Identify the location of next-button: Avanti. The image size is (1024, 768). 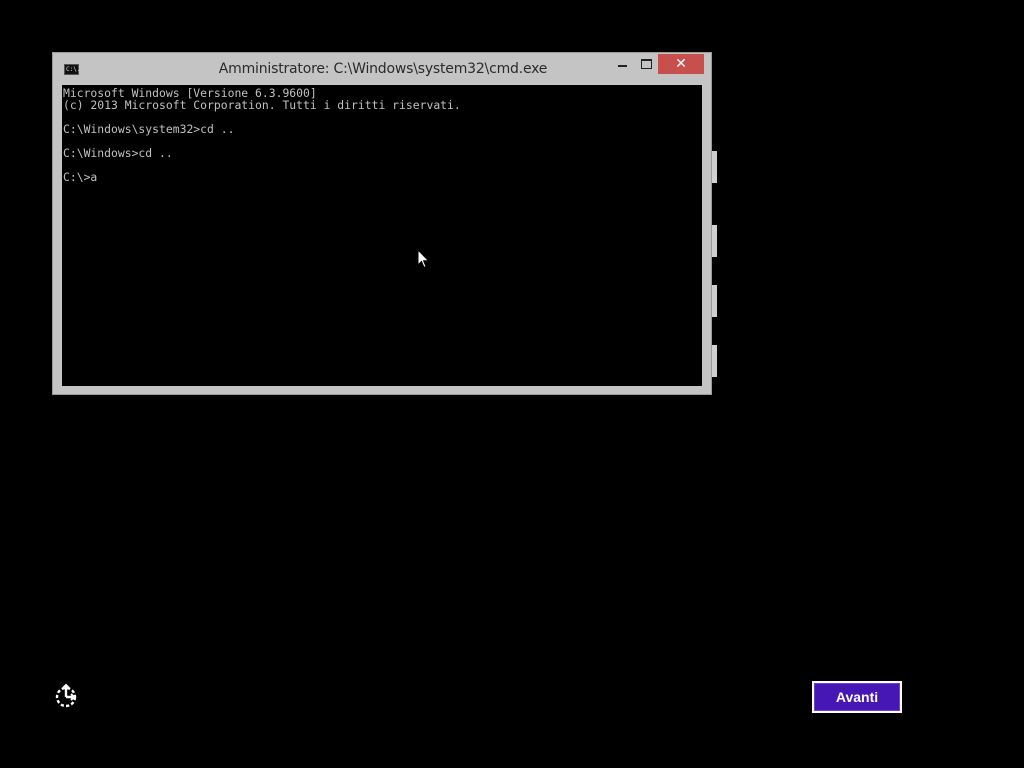
(857, 697).